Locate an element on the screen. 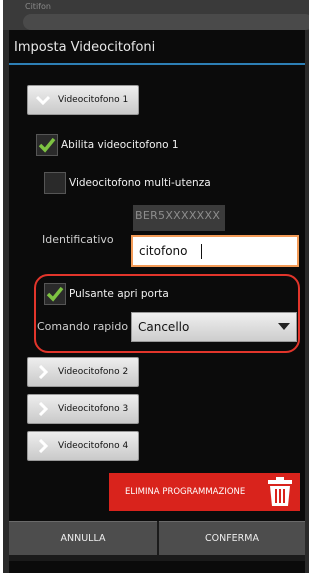  title-divider is located at coordinates (157, 64).